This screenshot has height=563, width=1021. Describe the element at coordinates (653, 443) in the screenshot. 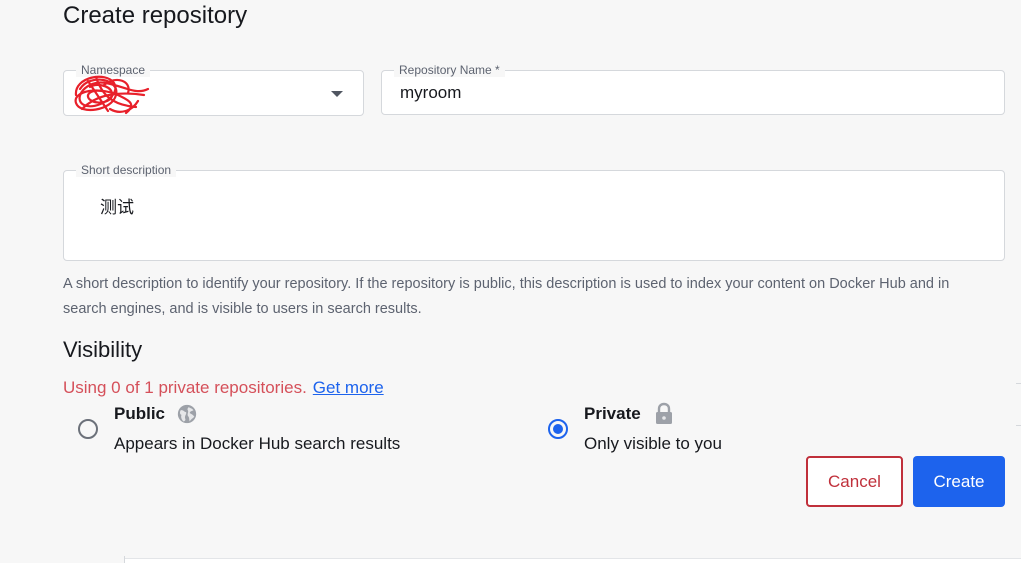

I see `private-description: Only visible to you` at that location.